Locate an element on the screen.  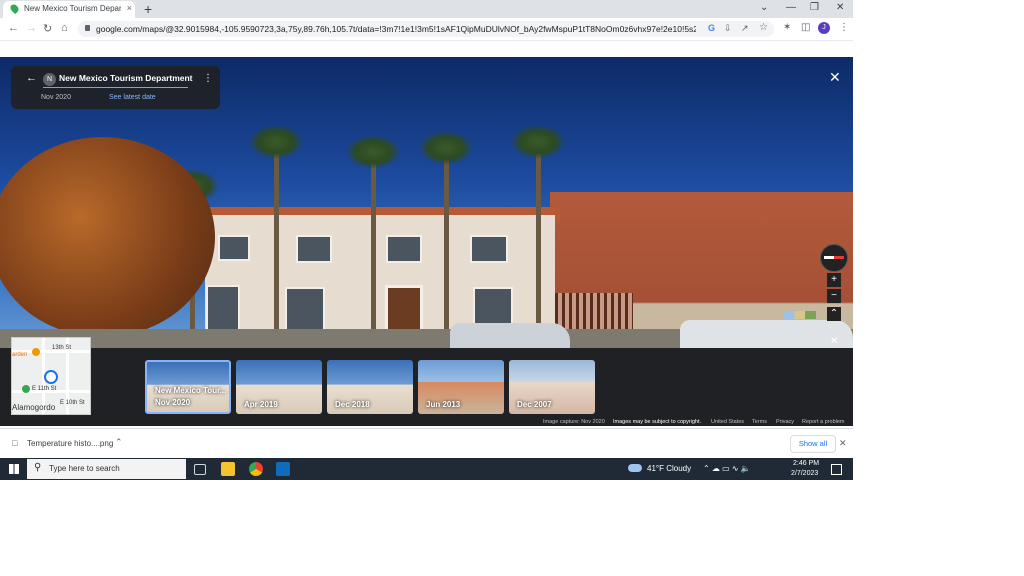
layers-thumbnail-icon is located at coordinates (800, 315).